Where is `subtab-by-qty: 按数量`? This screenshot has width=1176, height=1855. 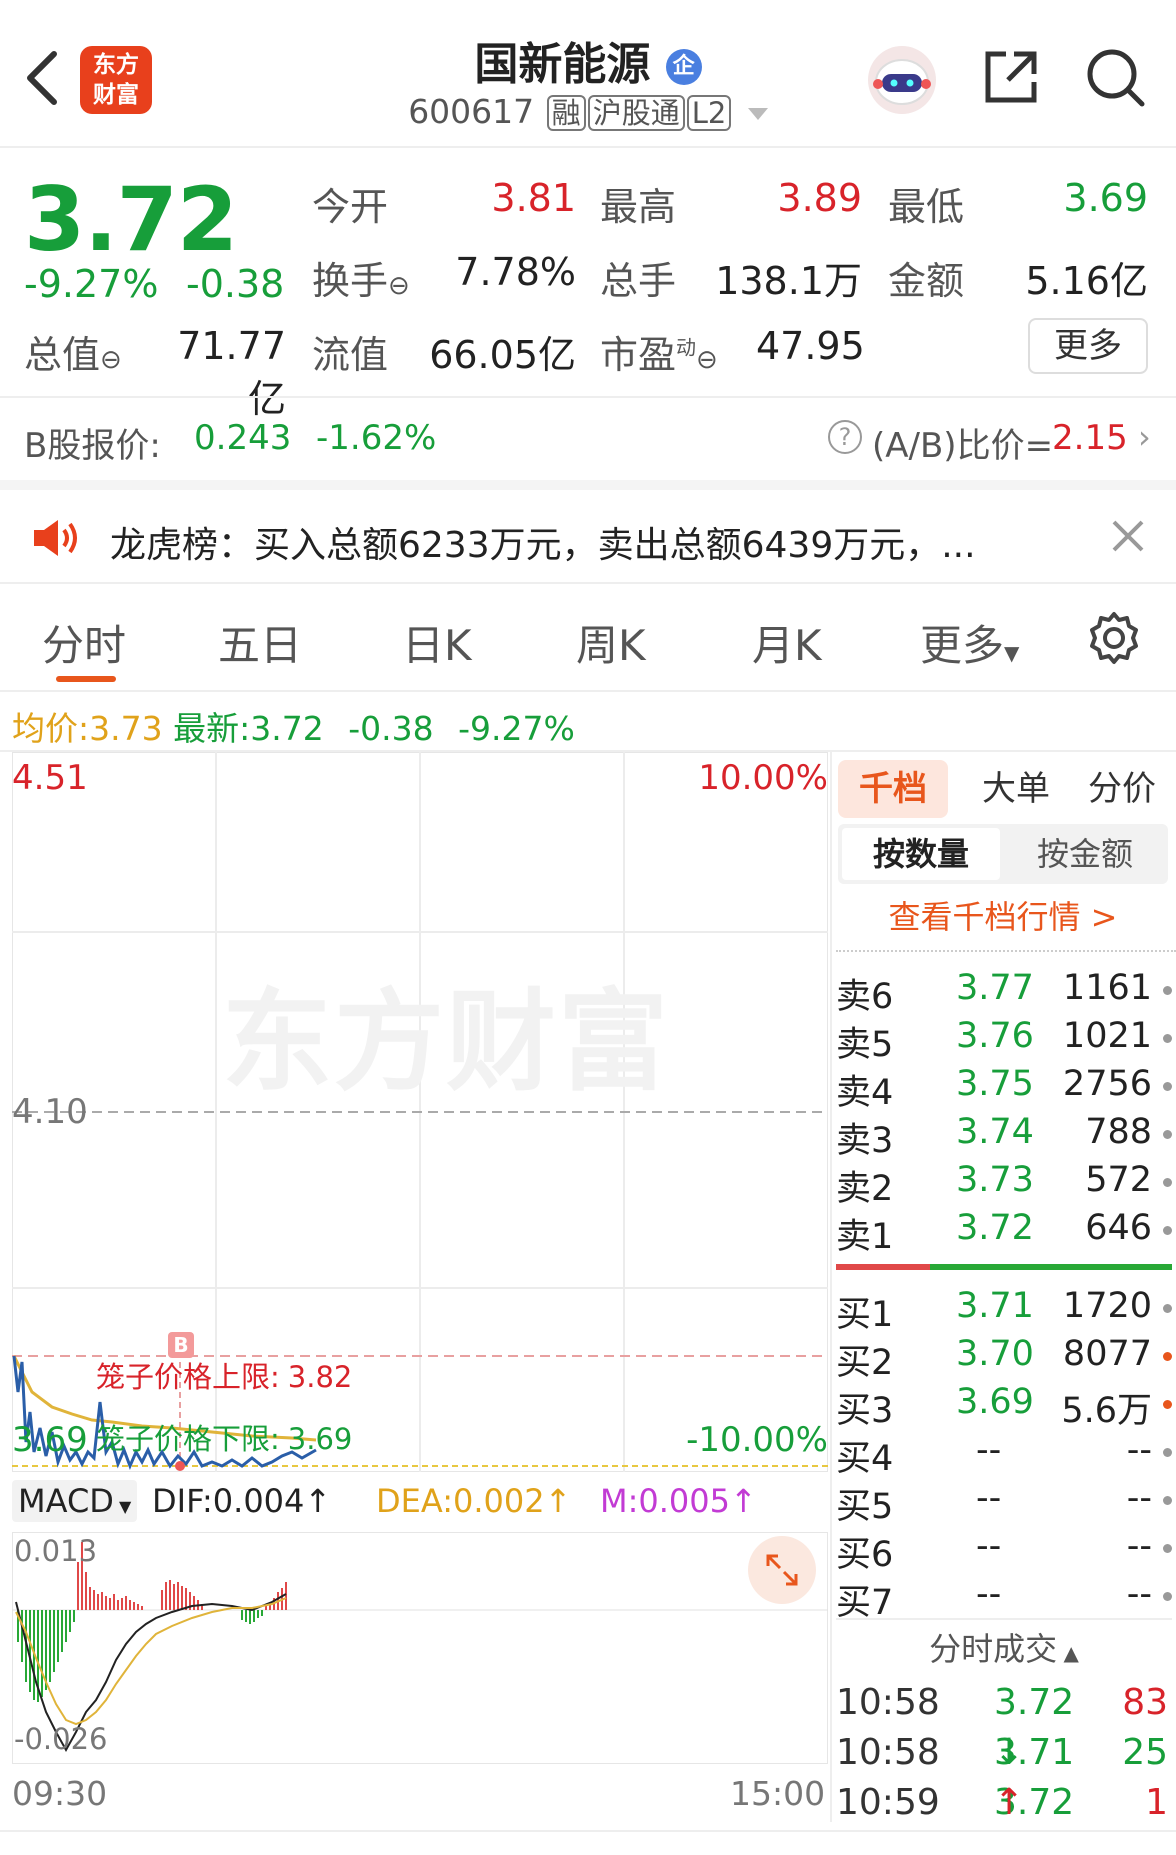
subtab-by-qty: 按数量 is located at coordinates (921, 854).